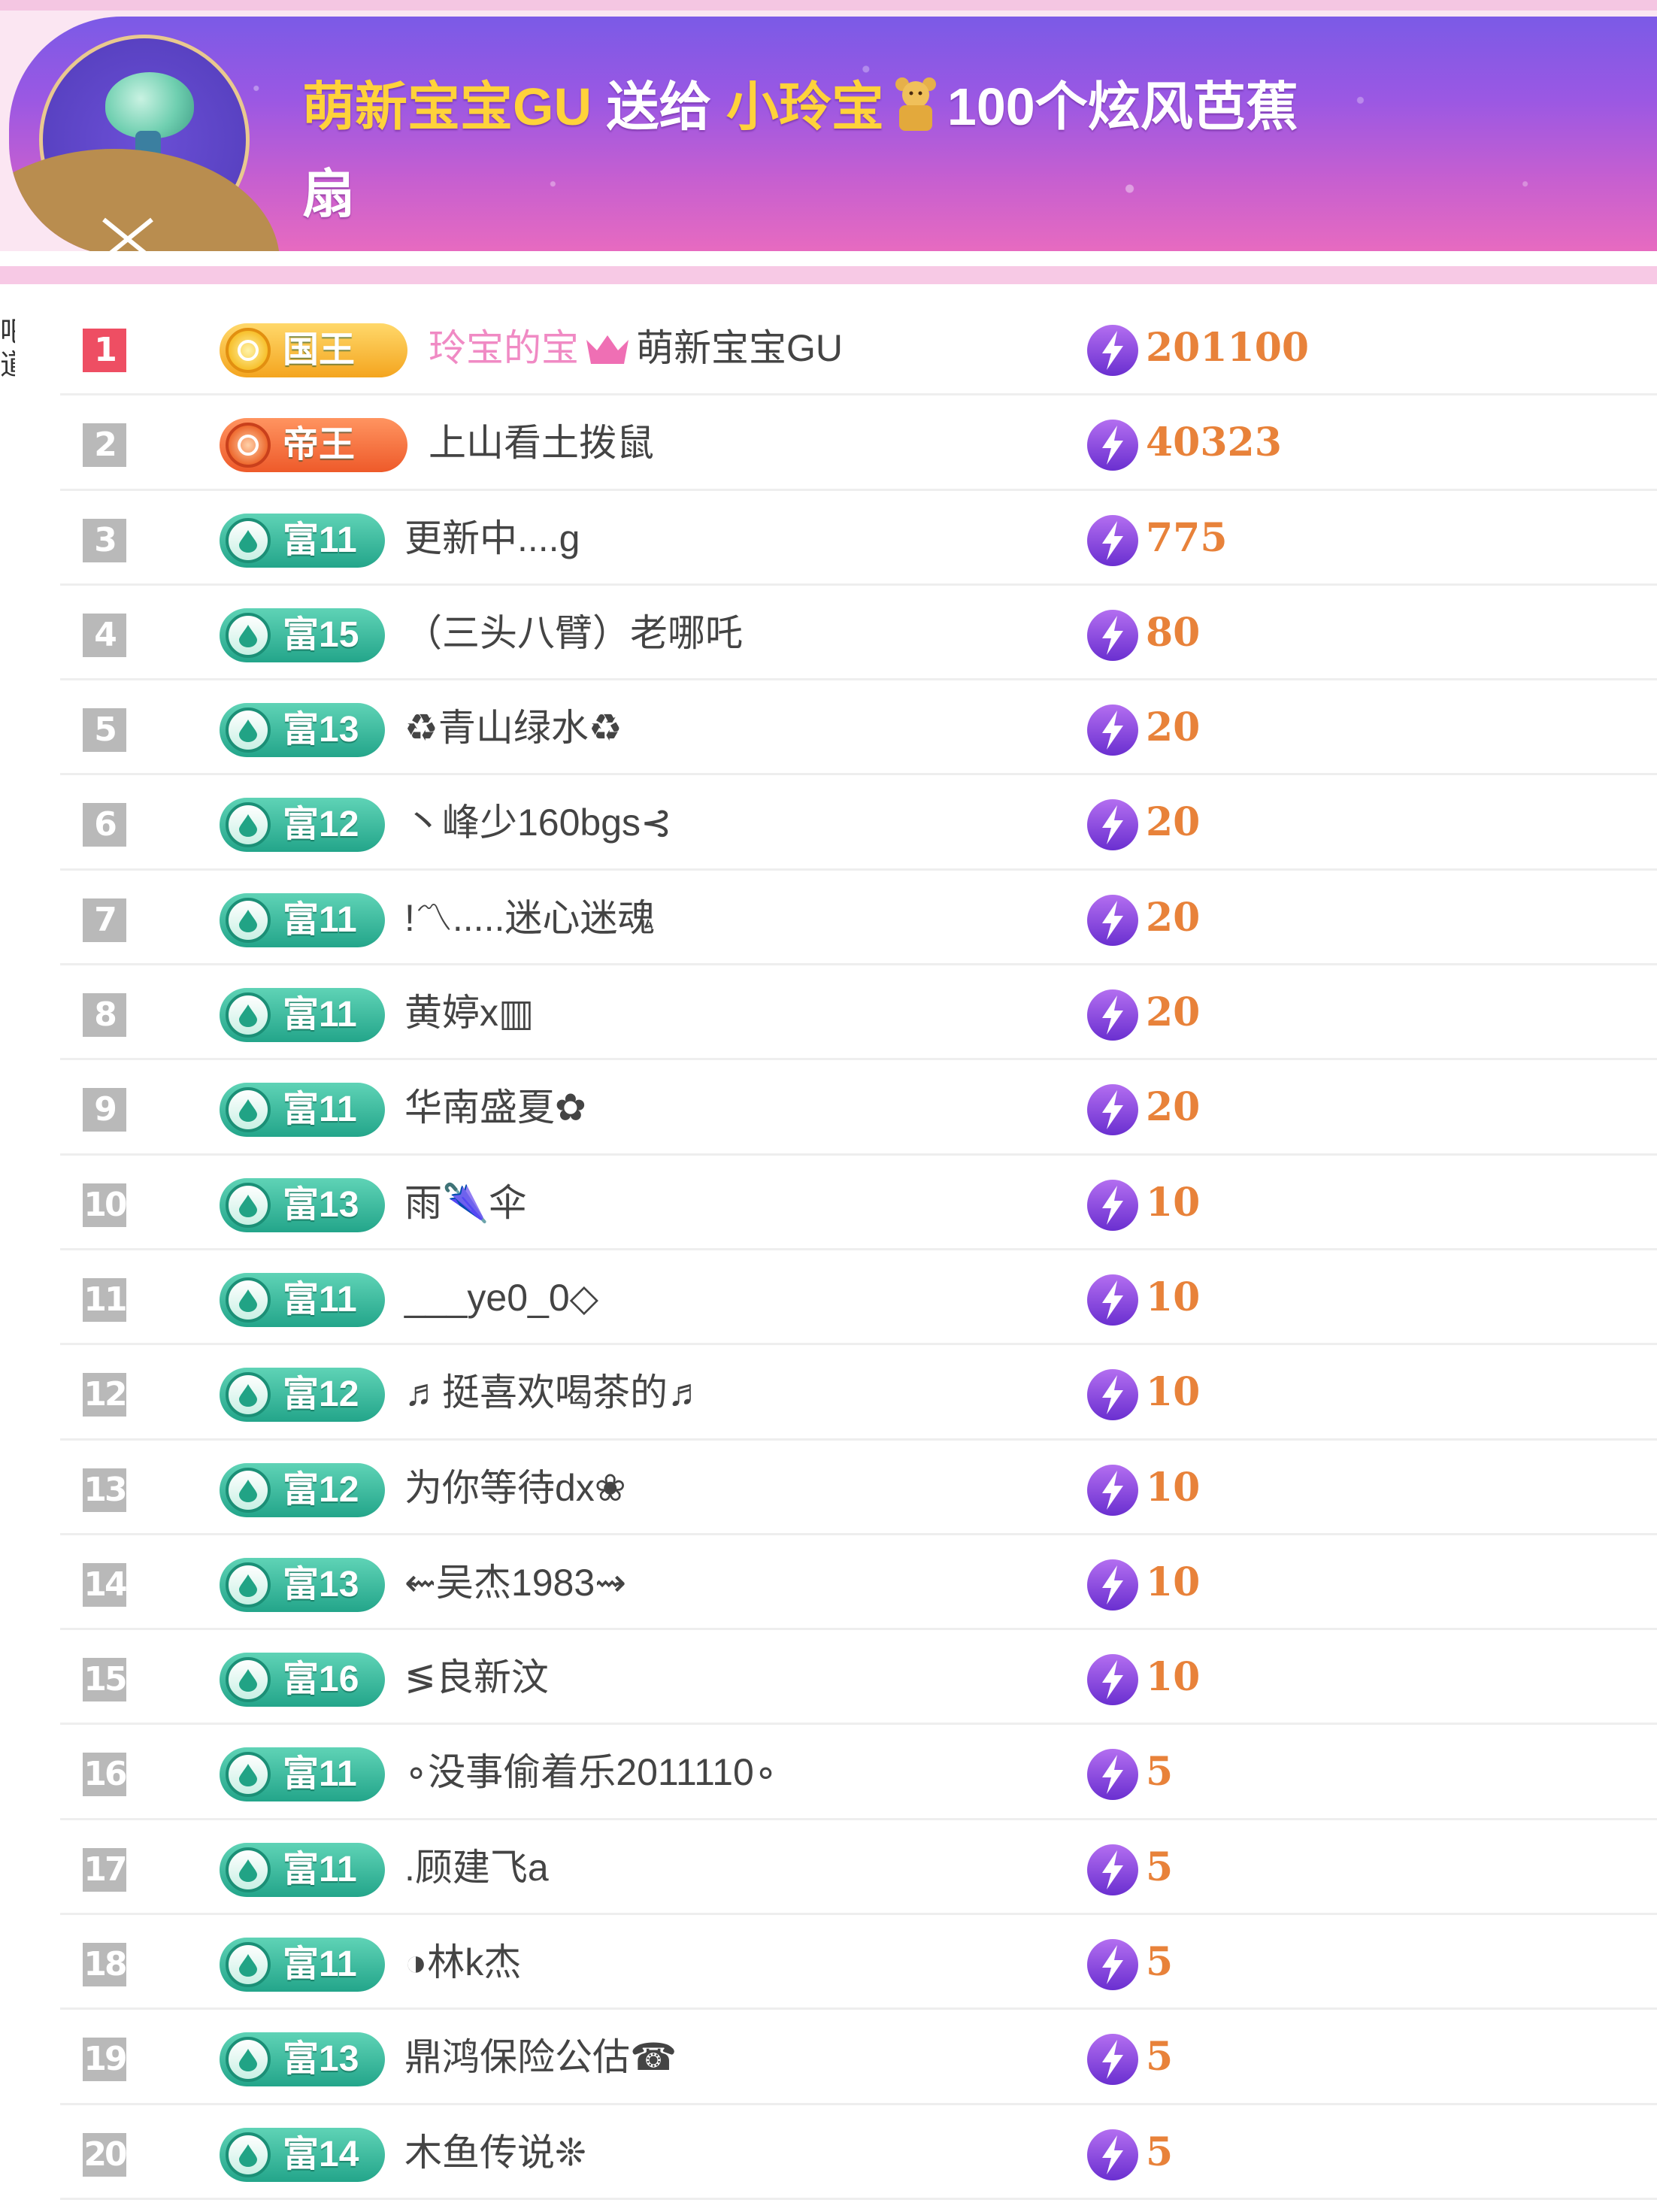 The height and width of the screenshot is (2212, 1657). I want to click on ranking-row: 14 富13 ⇜吴杰1983⇝ 10, so click(828, 1583).